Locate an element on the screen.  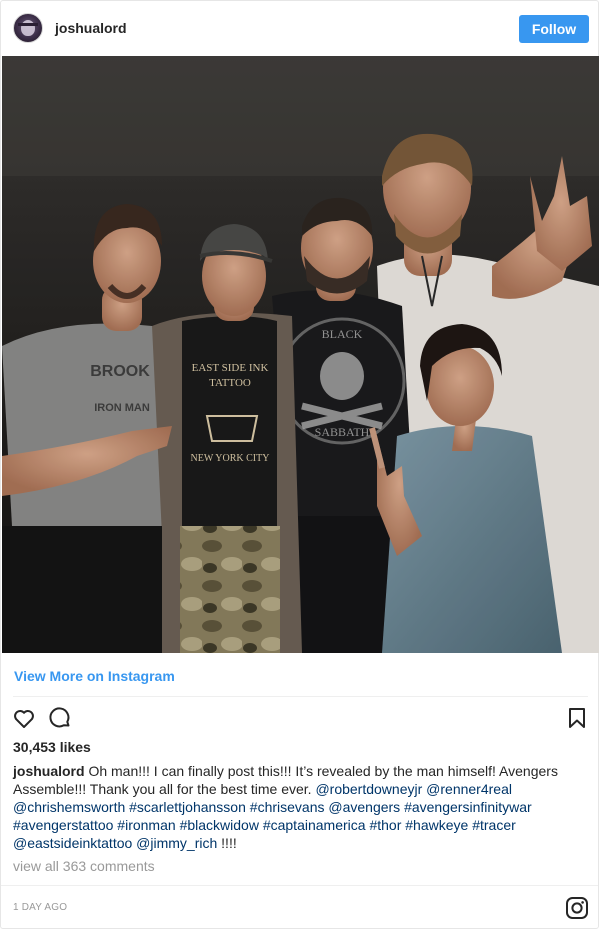
view-more-on-instagram-link: View More on Instagram is located at coordinates (94, 676).